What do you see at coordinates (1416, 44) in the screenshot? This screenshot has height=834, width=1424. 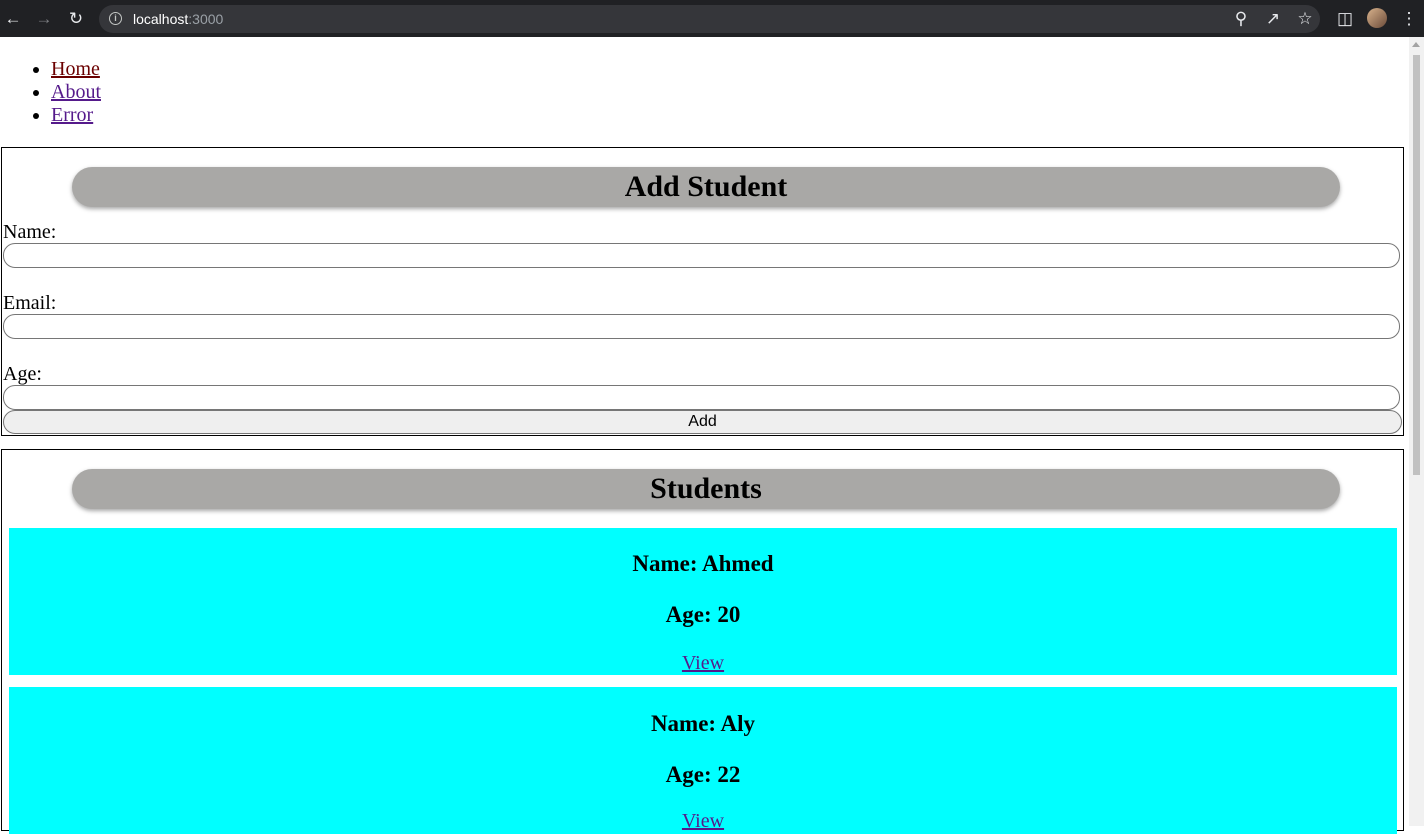 I see `scroll-up-icon` at bounding box center [1416, 44].